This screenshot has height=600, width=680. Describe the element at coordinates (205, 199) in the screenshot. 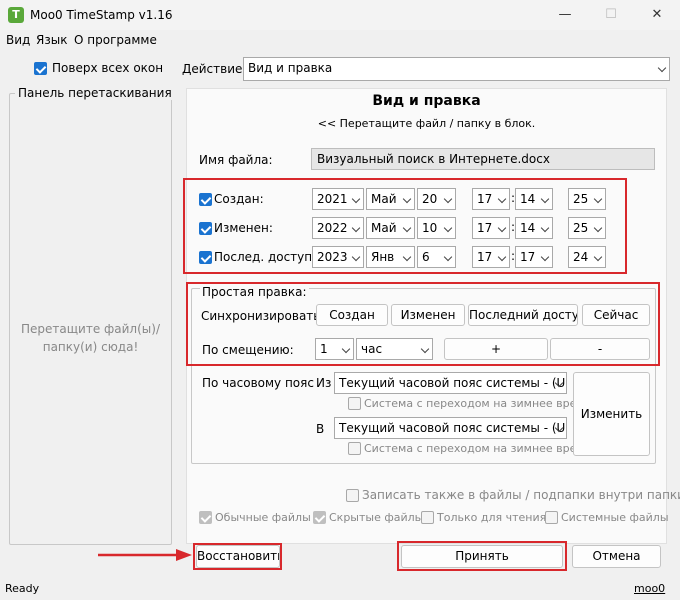

I see `created-checkbox` at that location.